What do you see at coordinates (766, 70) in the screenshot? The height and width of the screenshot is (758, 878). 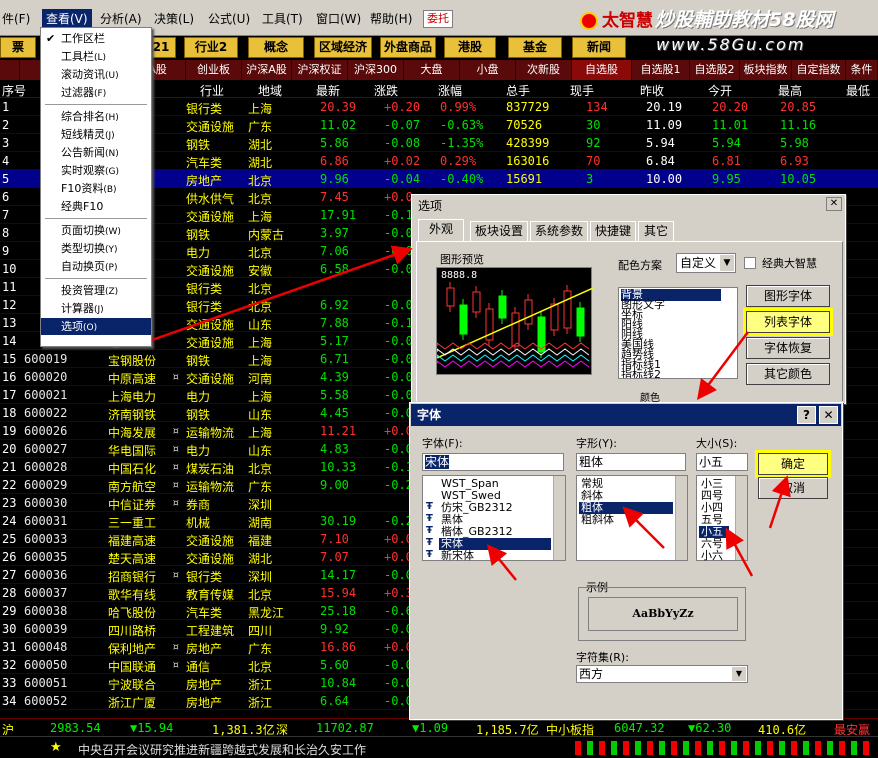 I see `tab-sector-index: 板块指数` at bounding box center [766, 70].